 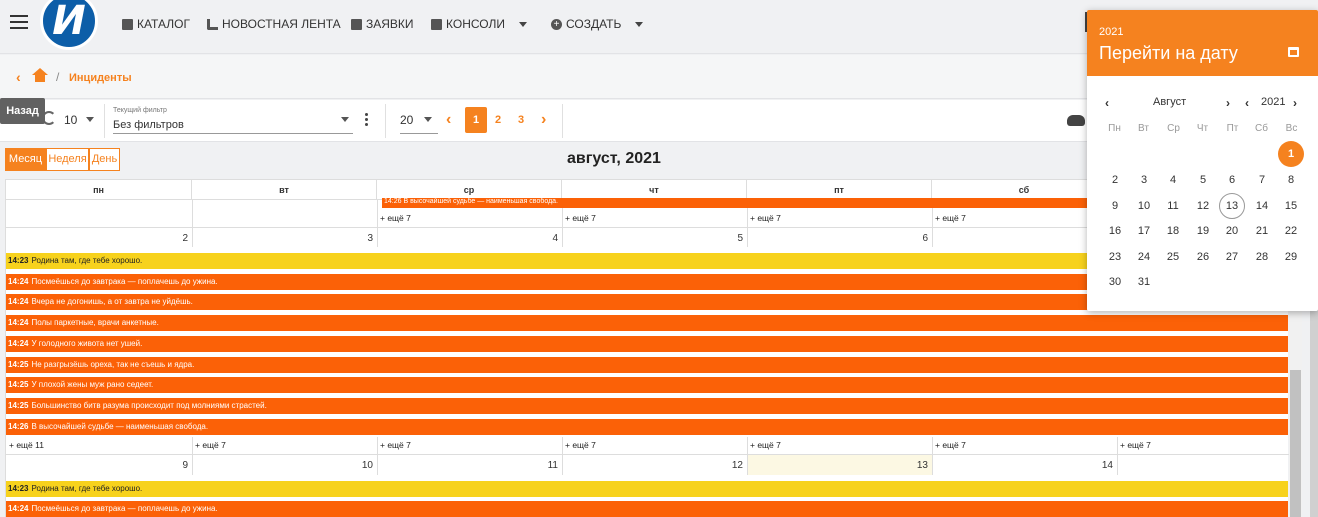 I want to click on picker-day: 14, so click(x=1262, y=206).